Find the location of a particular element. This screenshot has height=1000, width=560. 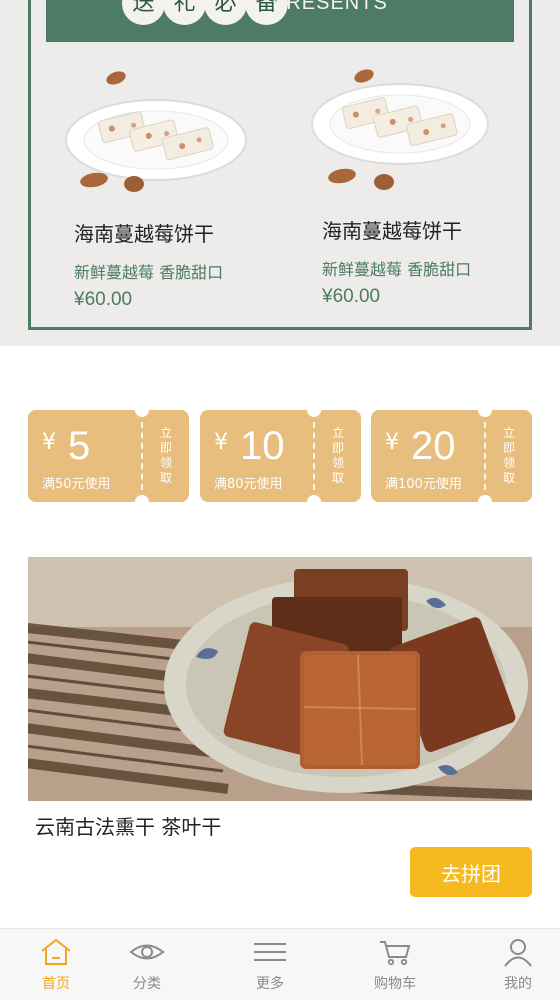

home-icon is located at coordinates (56, 951).